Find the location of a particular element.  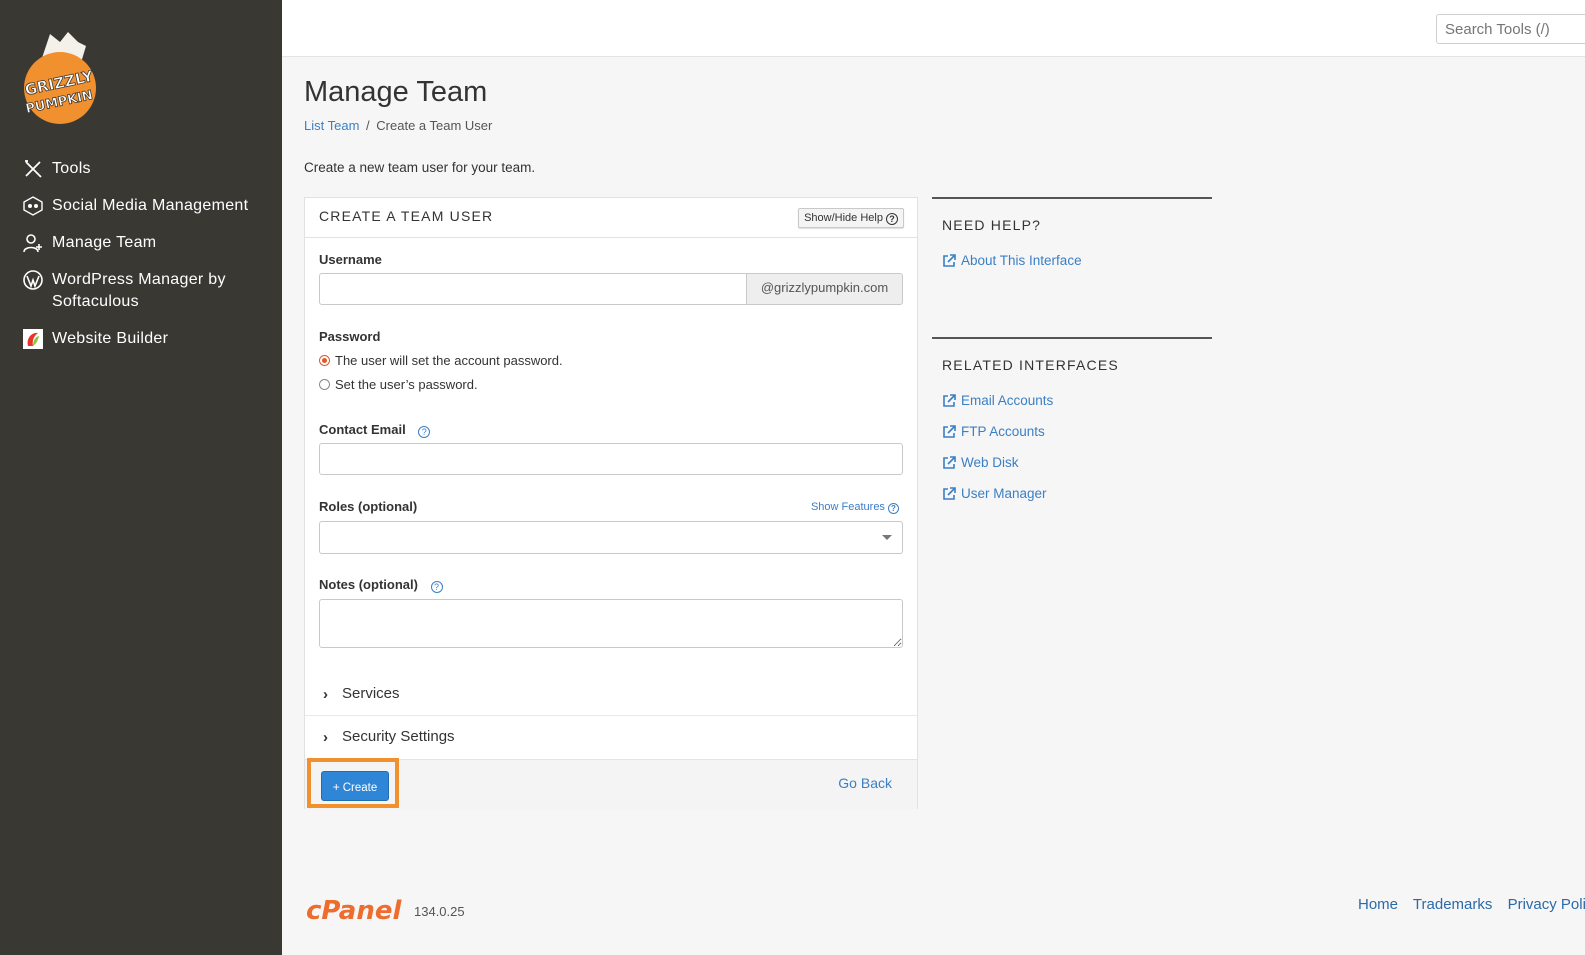

dropdown-arrow-icon is located at coordinates (887, 537).